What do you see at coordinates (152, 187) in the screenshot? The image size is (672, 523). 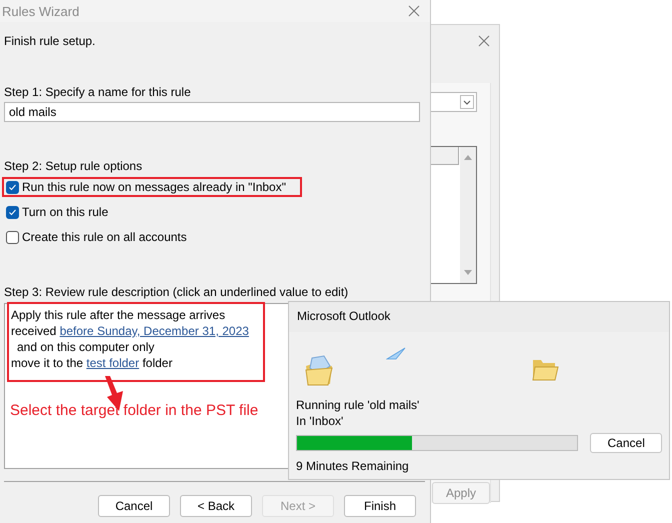 I see `option-checkbox: Run this rule now on messages already in "Inbox"` at bounding box center [152, 187].